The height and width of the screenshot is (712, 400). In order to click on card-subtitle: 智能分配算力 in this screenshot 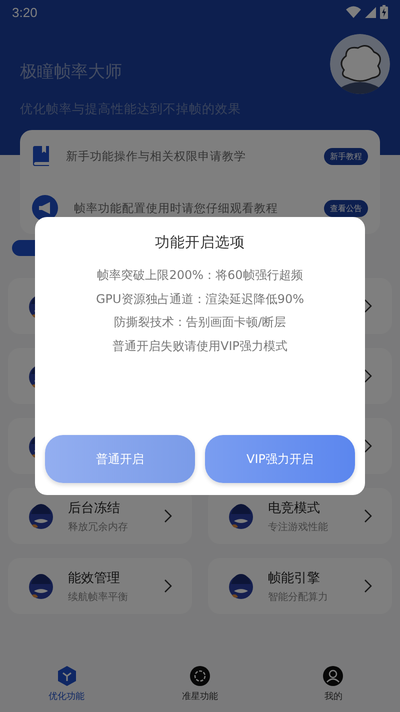, I will do `click(298, 597)`.